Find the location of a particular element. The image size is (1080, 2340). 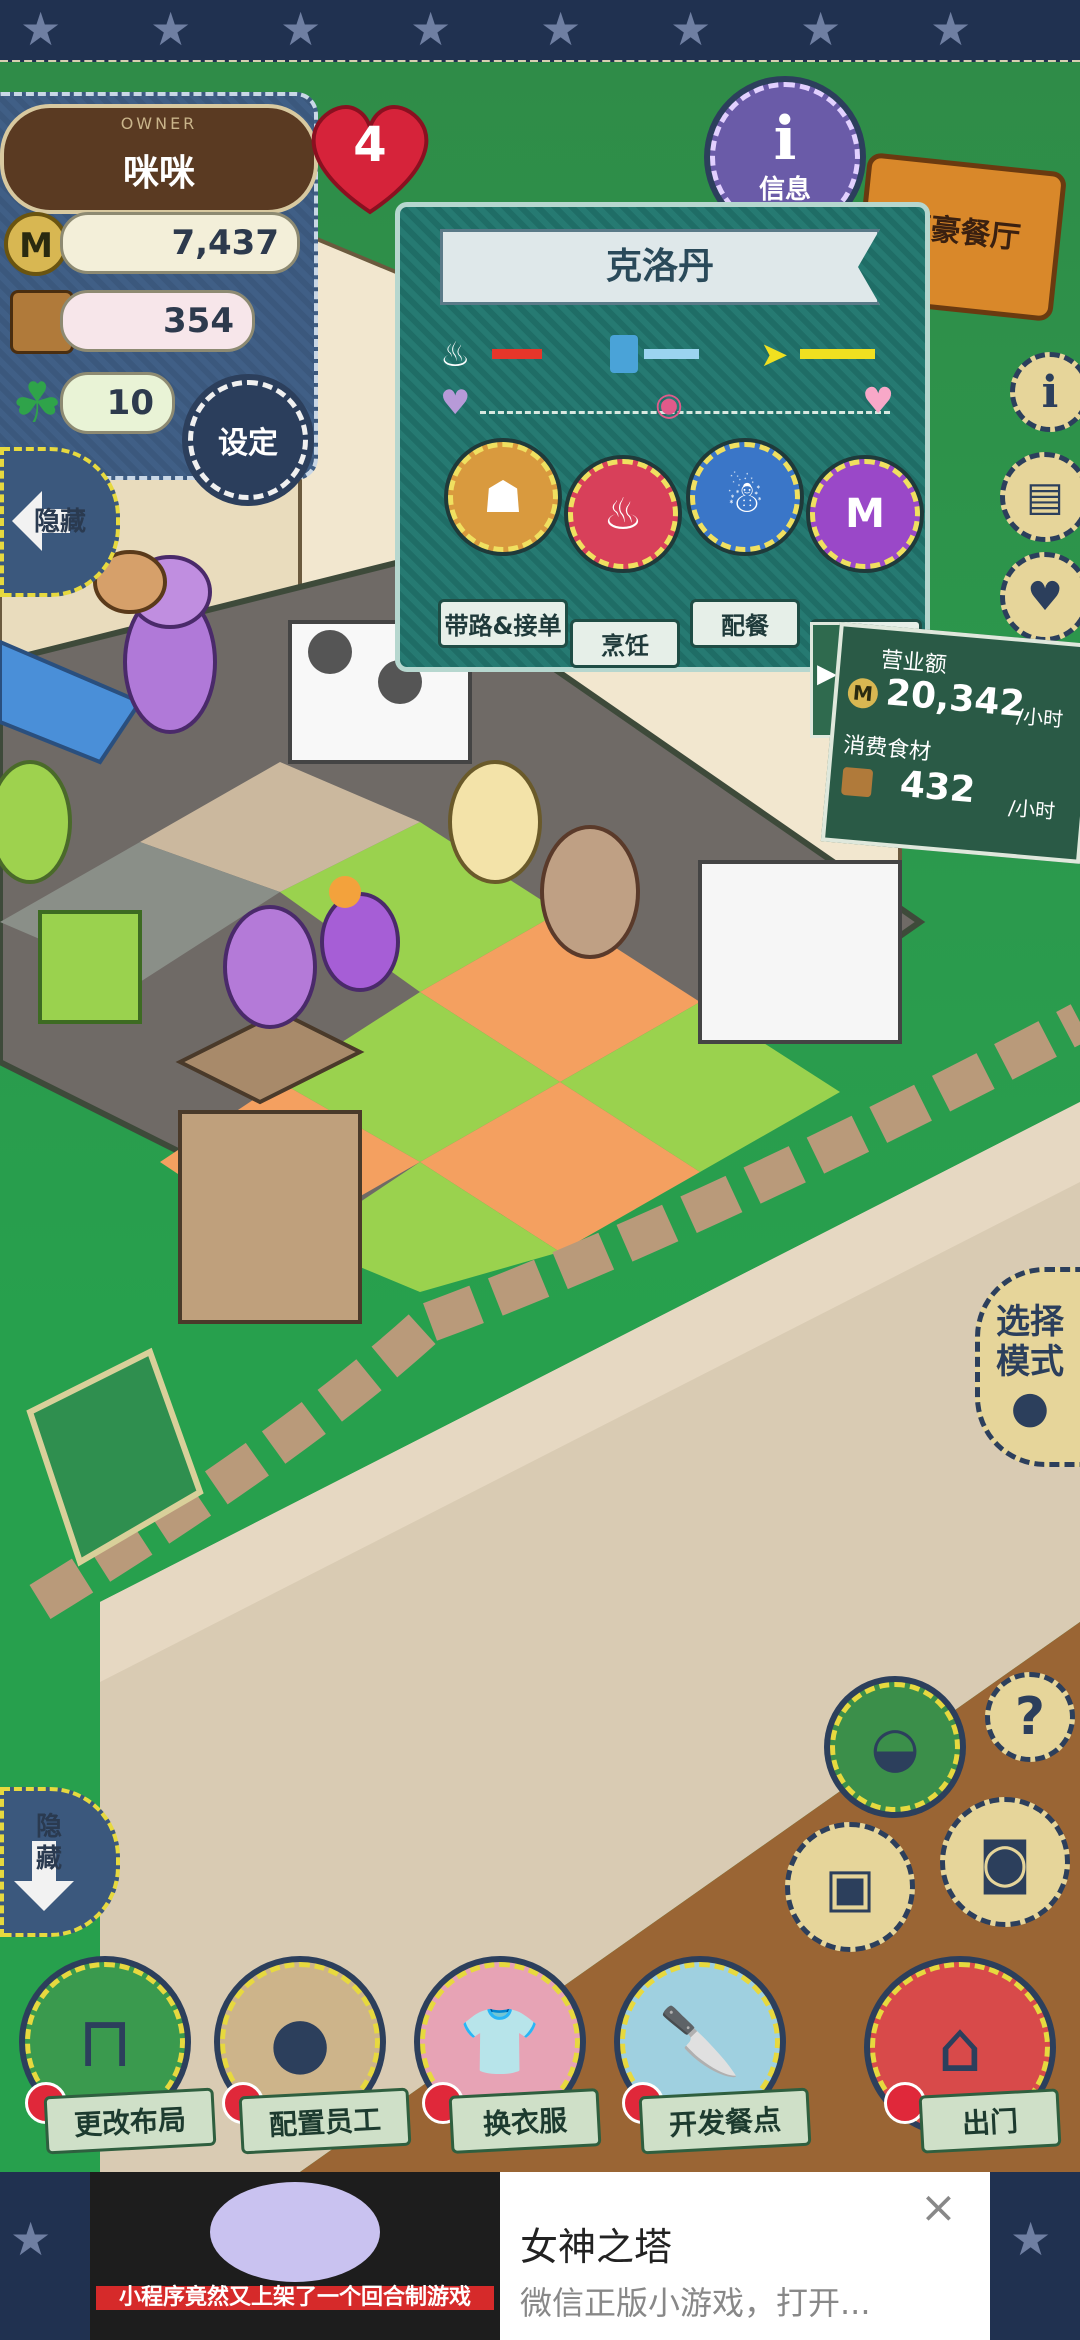

heart-chat-icon: ♥ is located at coordinates (1045, 597).